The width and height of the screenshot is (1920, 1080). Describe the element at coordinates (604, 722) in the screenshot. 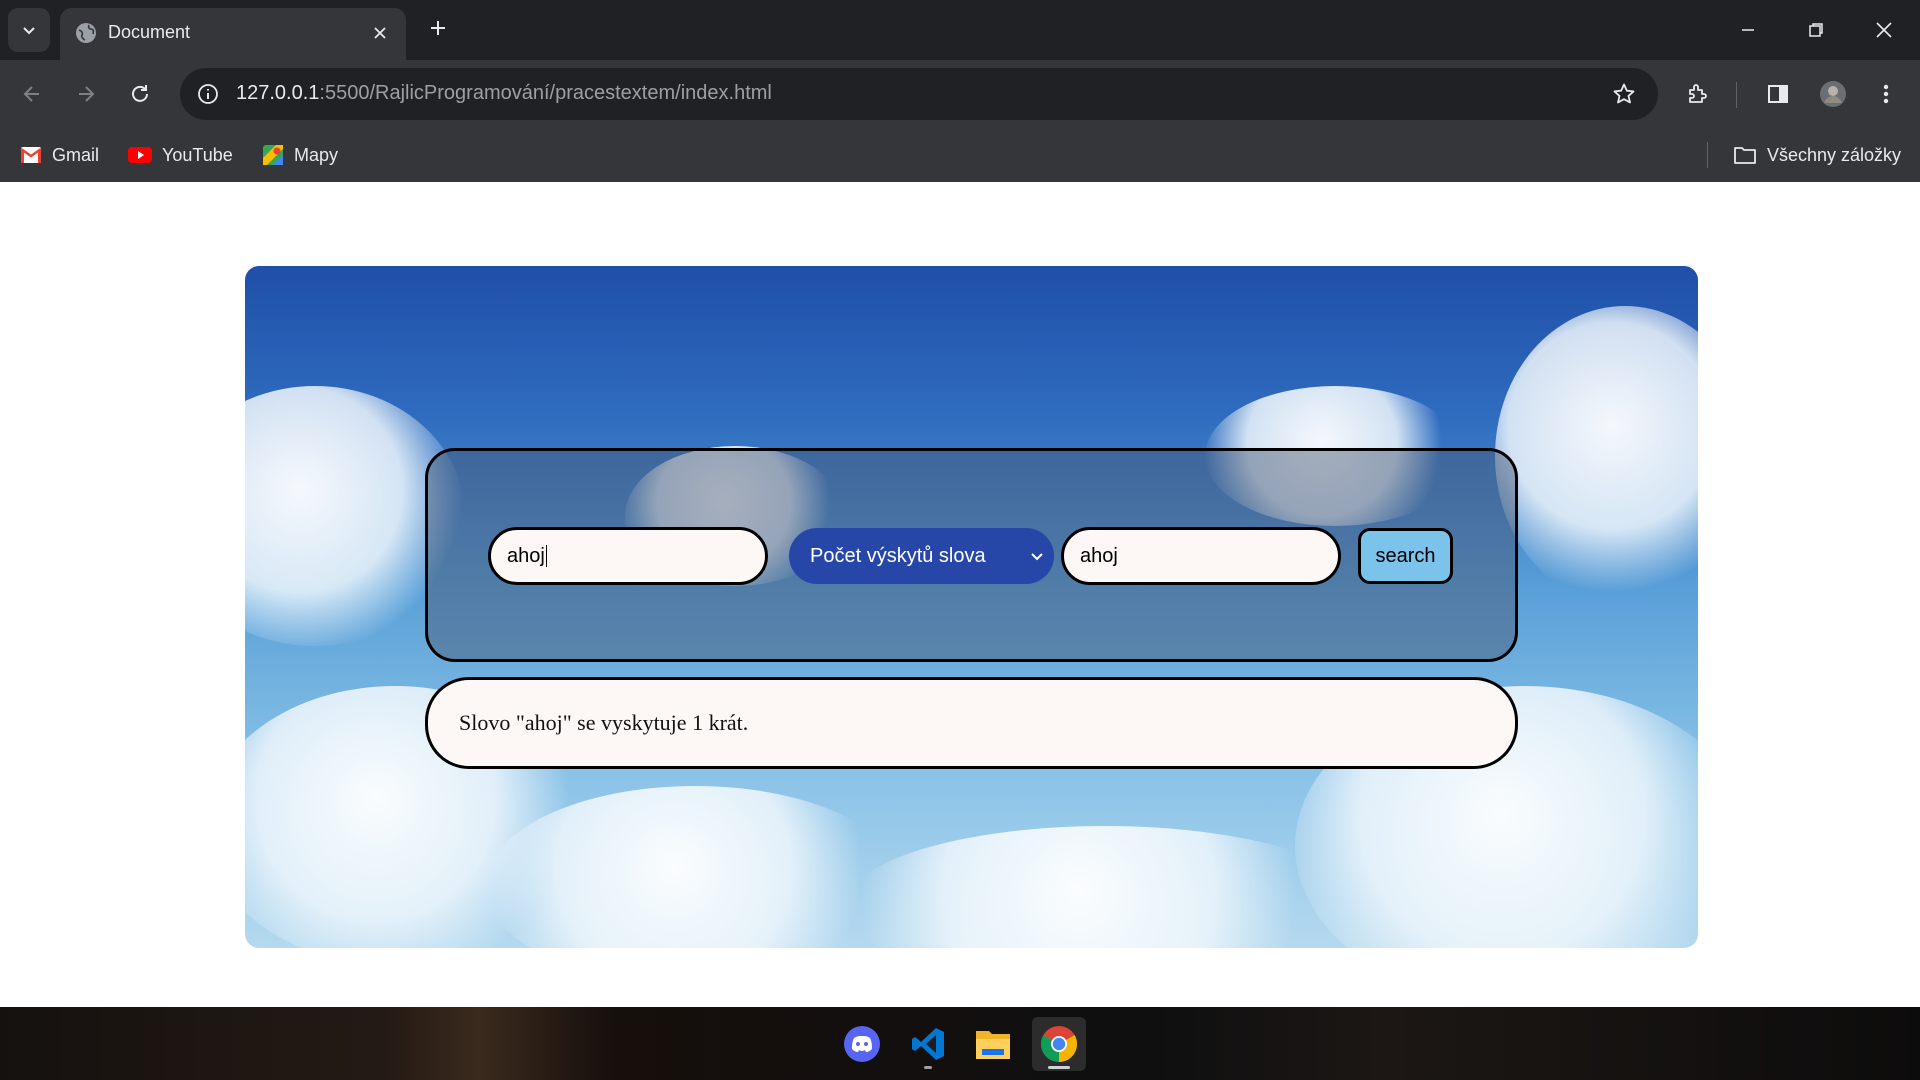

I see `result-text: Slovo "ahoj" se vyskytuje 1 krát.` at that location.